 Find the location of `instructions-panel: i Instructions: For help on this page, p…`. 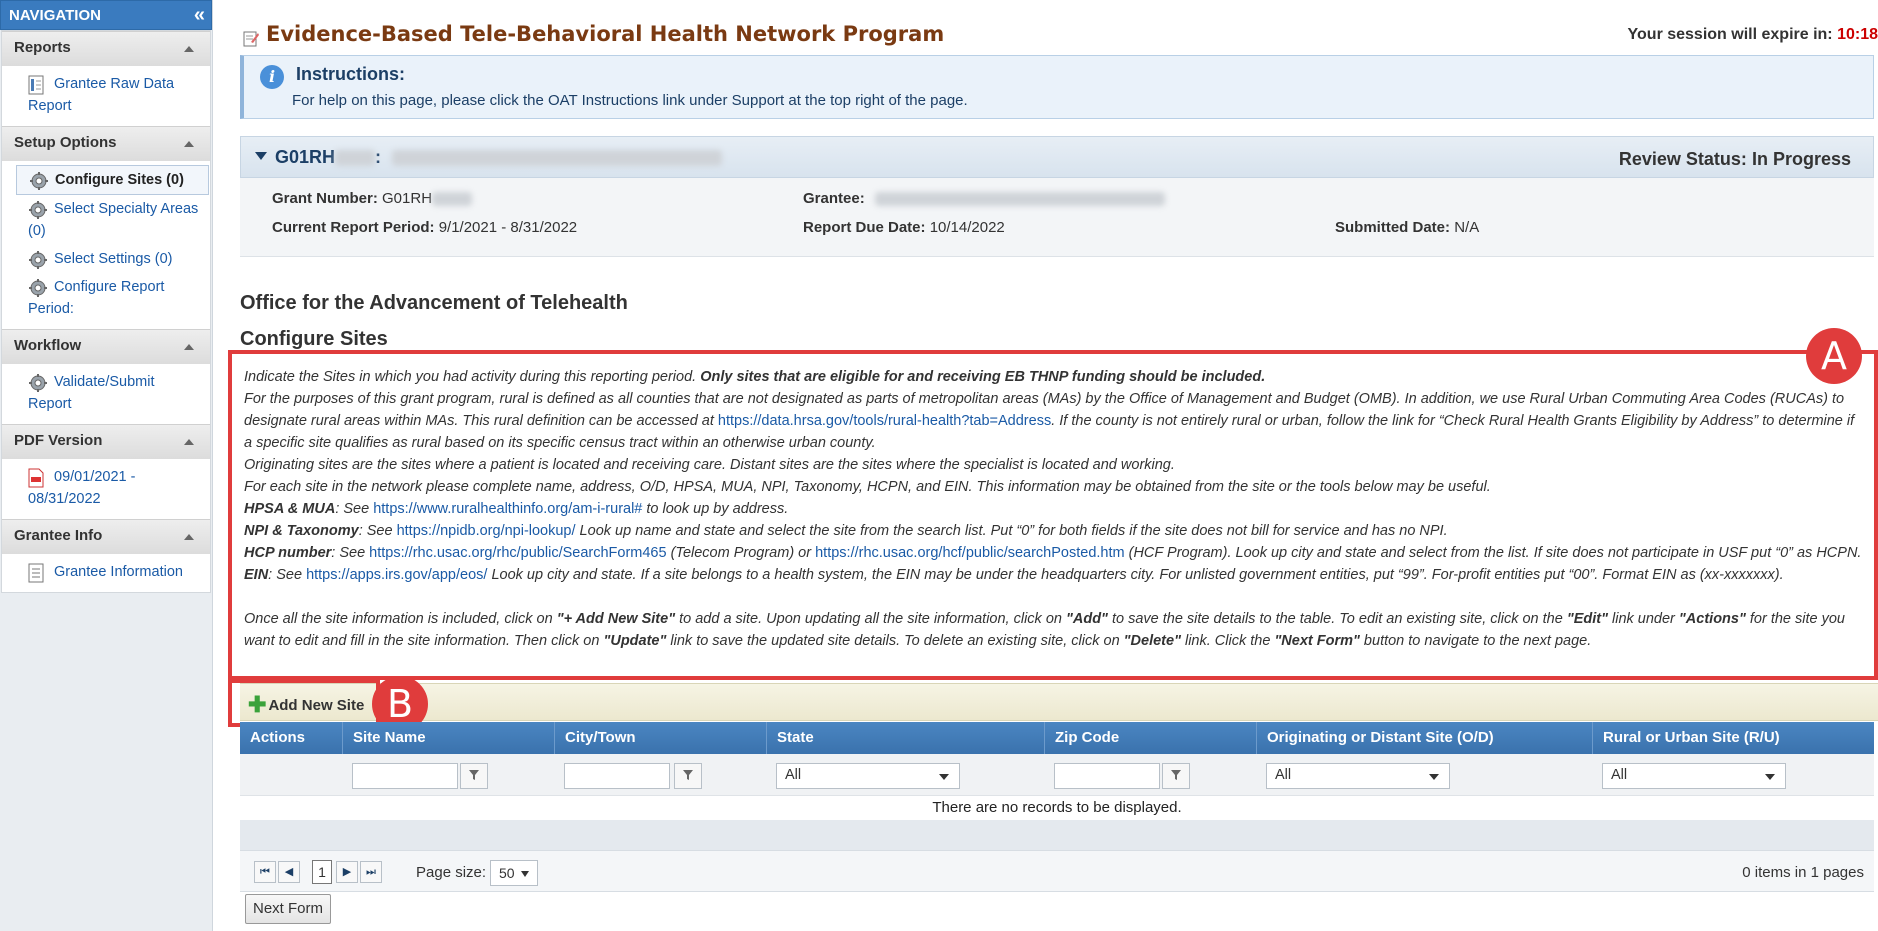

instructions-panel: i Instructions: For help on this page, p… is located at coordinates (1057, 87).